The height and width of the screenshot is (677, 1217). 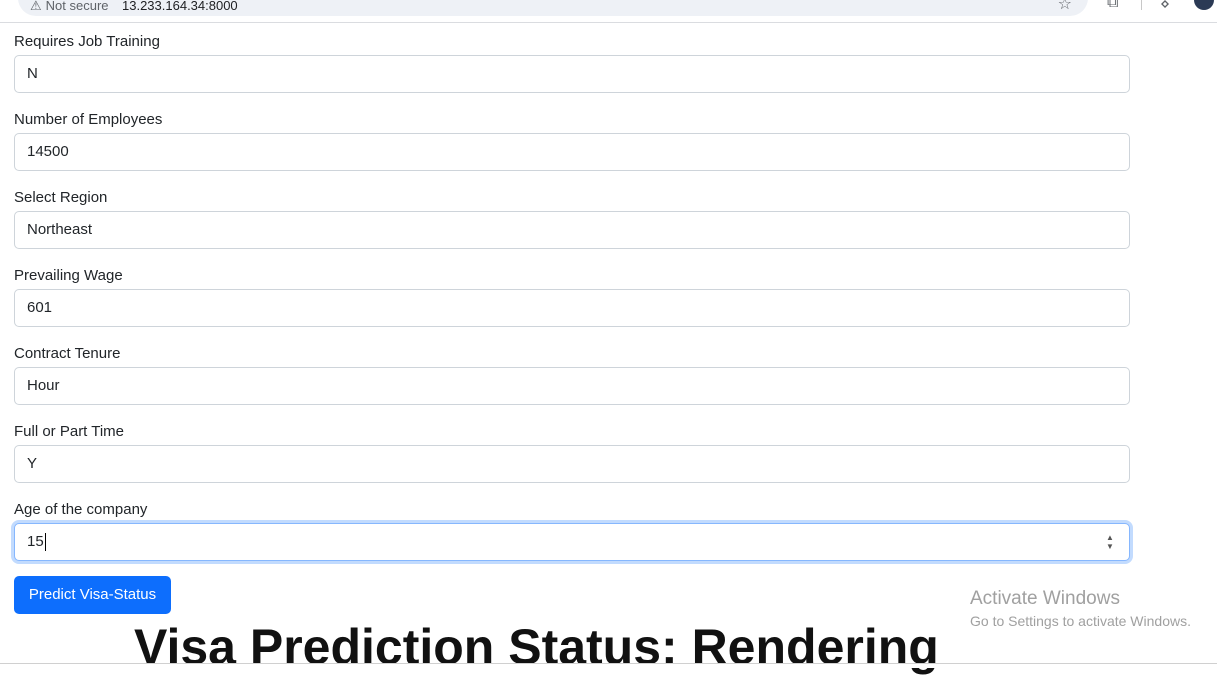 I want to click on wage-input: 601, so click(x=572, y=308).